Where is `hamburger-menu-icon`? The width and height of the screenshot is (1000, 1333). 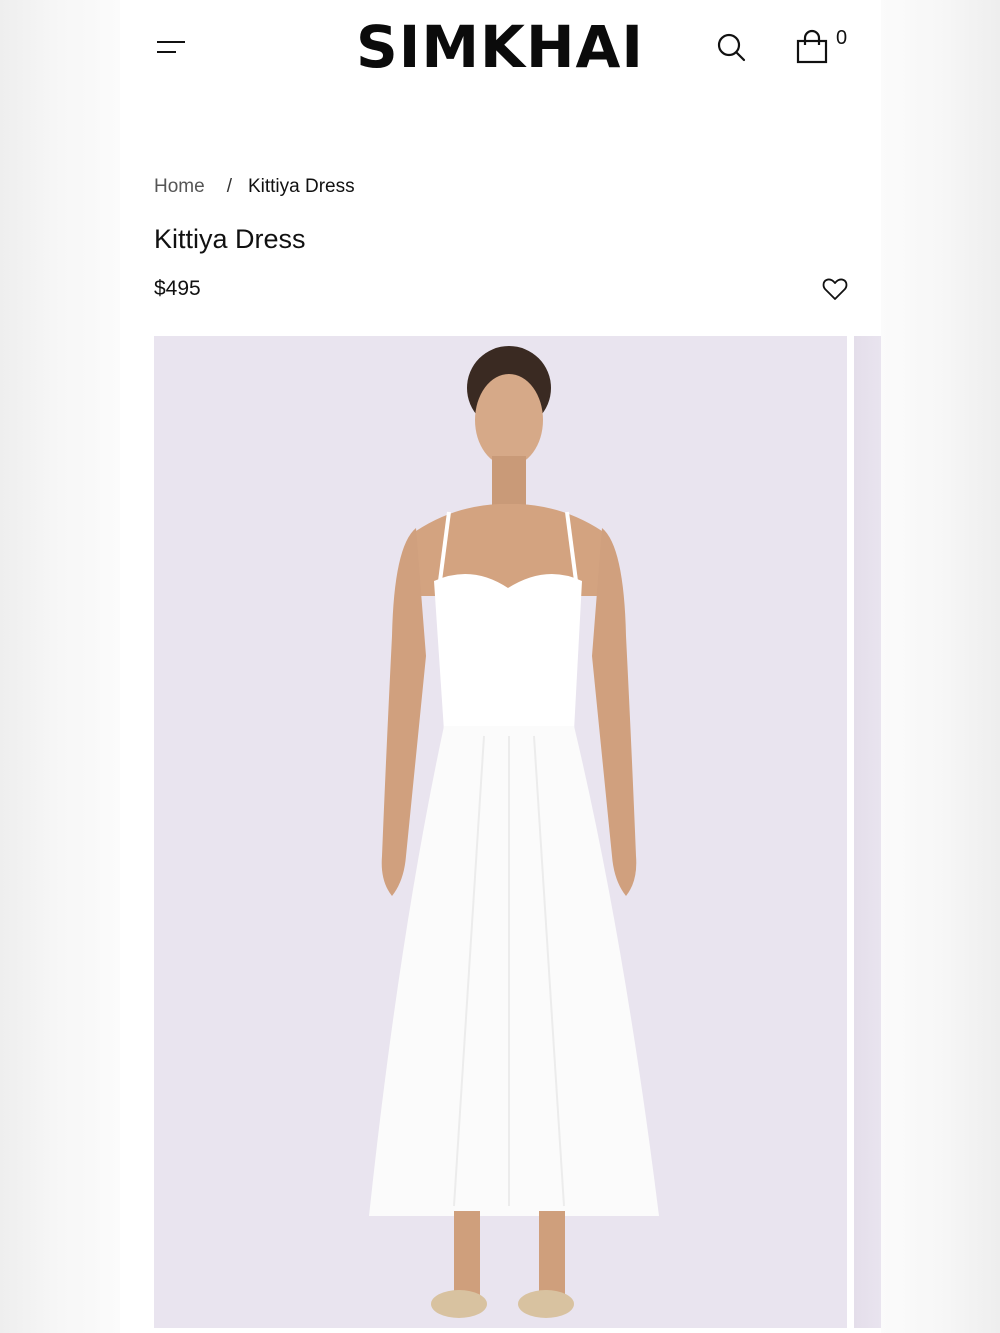 hamburger-menu-icon is located at coordinates (171, 47).